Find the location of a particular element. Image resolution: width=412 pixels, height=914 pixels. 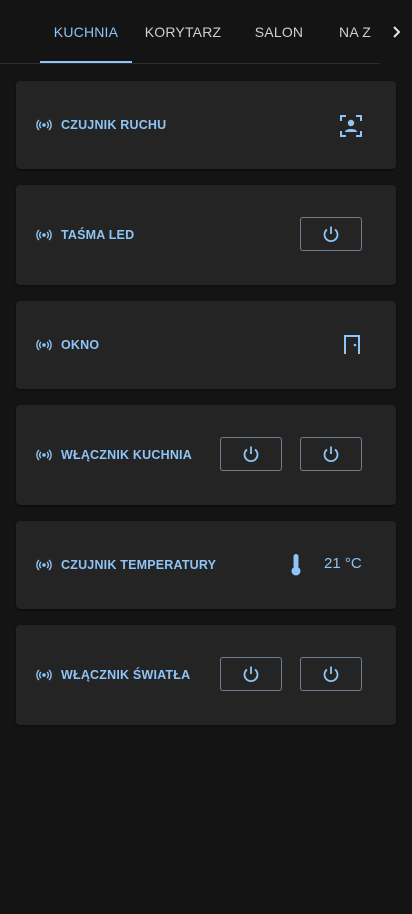

tab-label: NA Z is located at coordinates (355, 32).